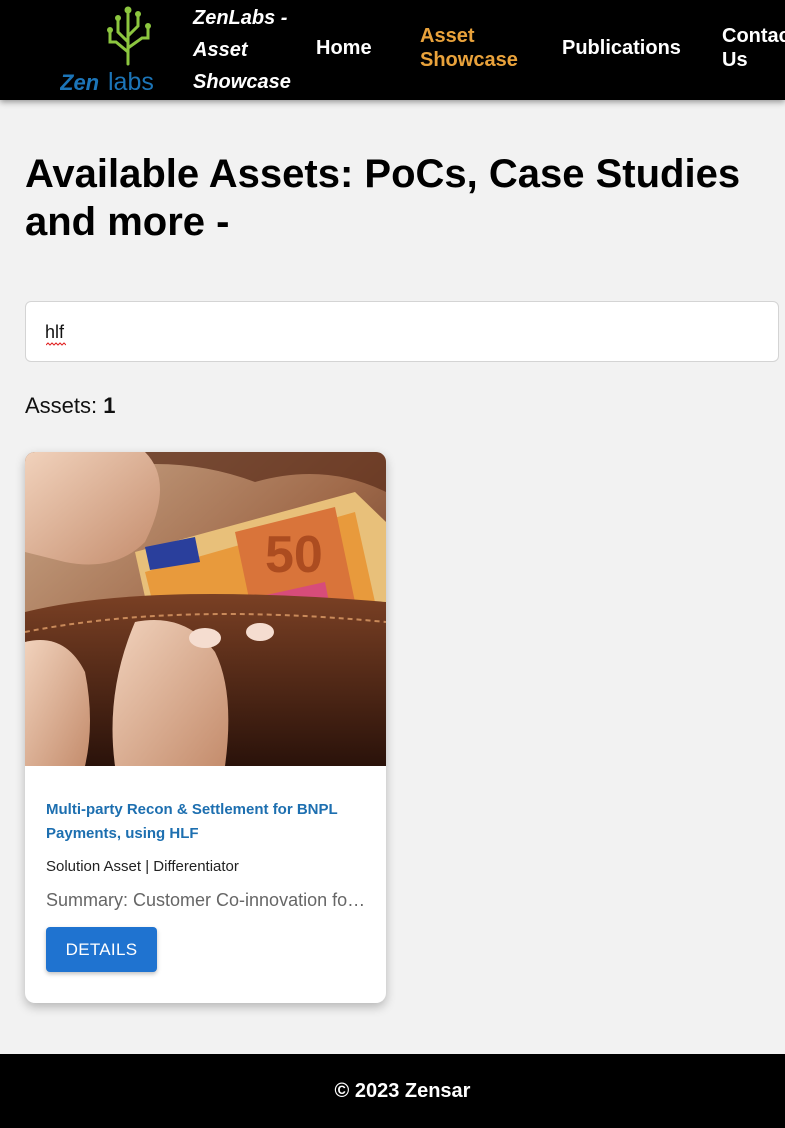  What do you see at coordinates (61, 405) in the screenshot?
I see `assets-count-label: Assets:` at bounding box center [61, 405].